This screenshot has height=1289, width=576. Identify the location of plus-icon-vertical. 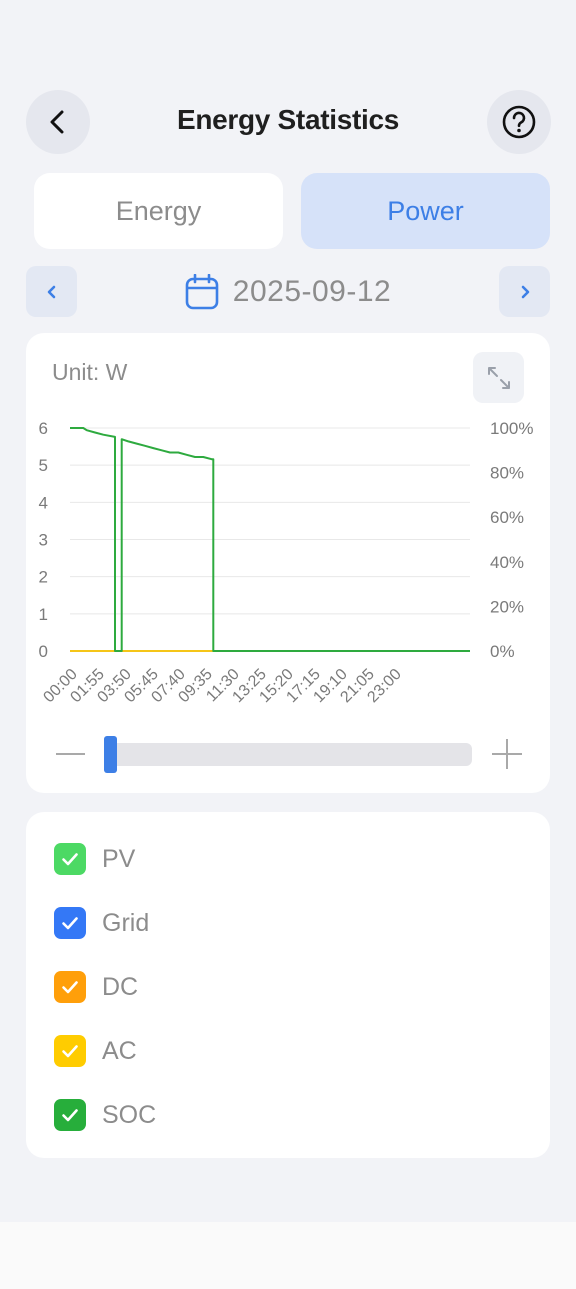
(507, 754).